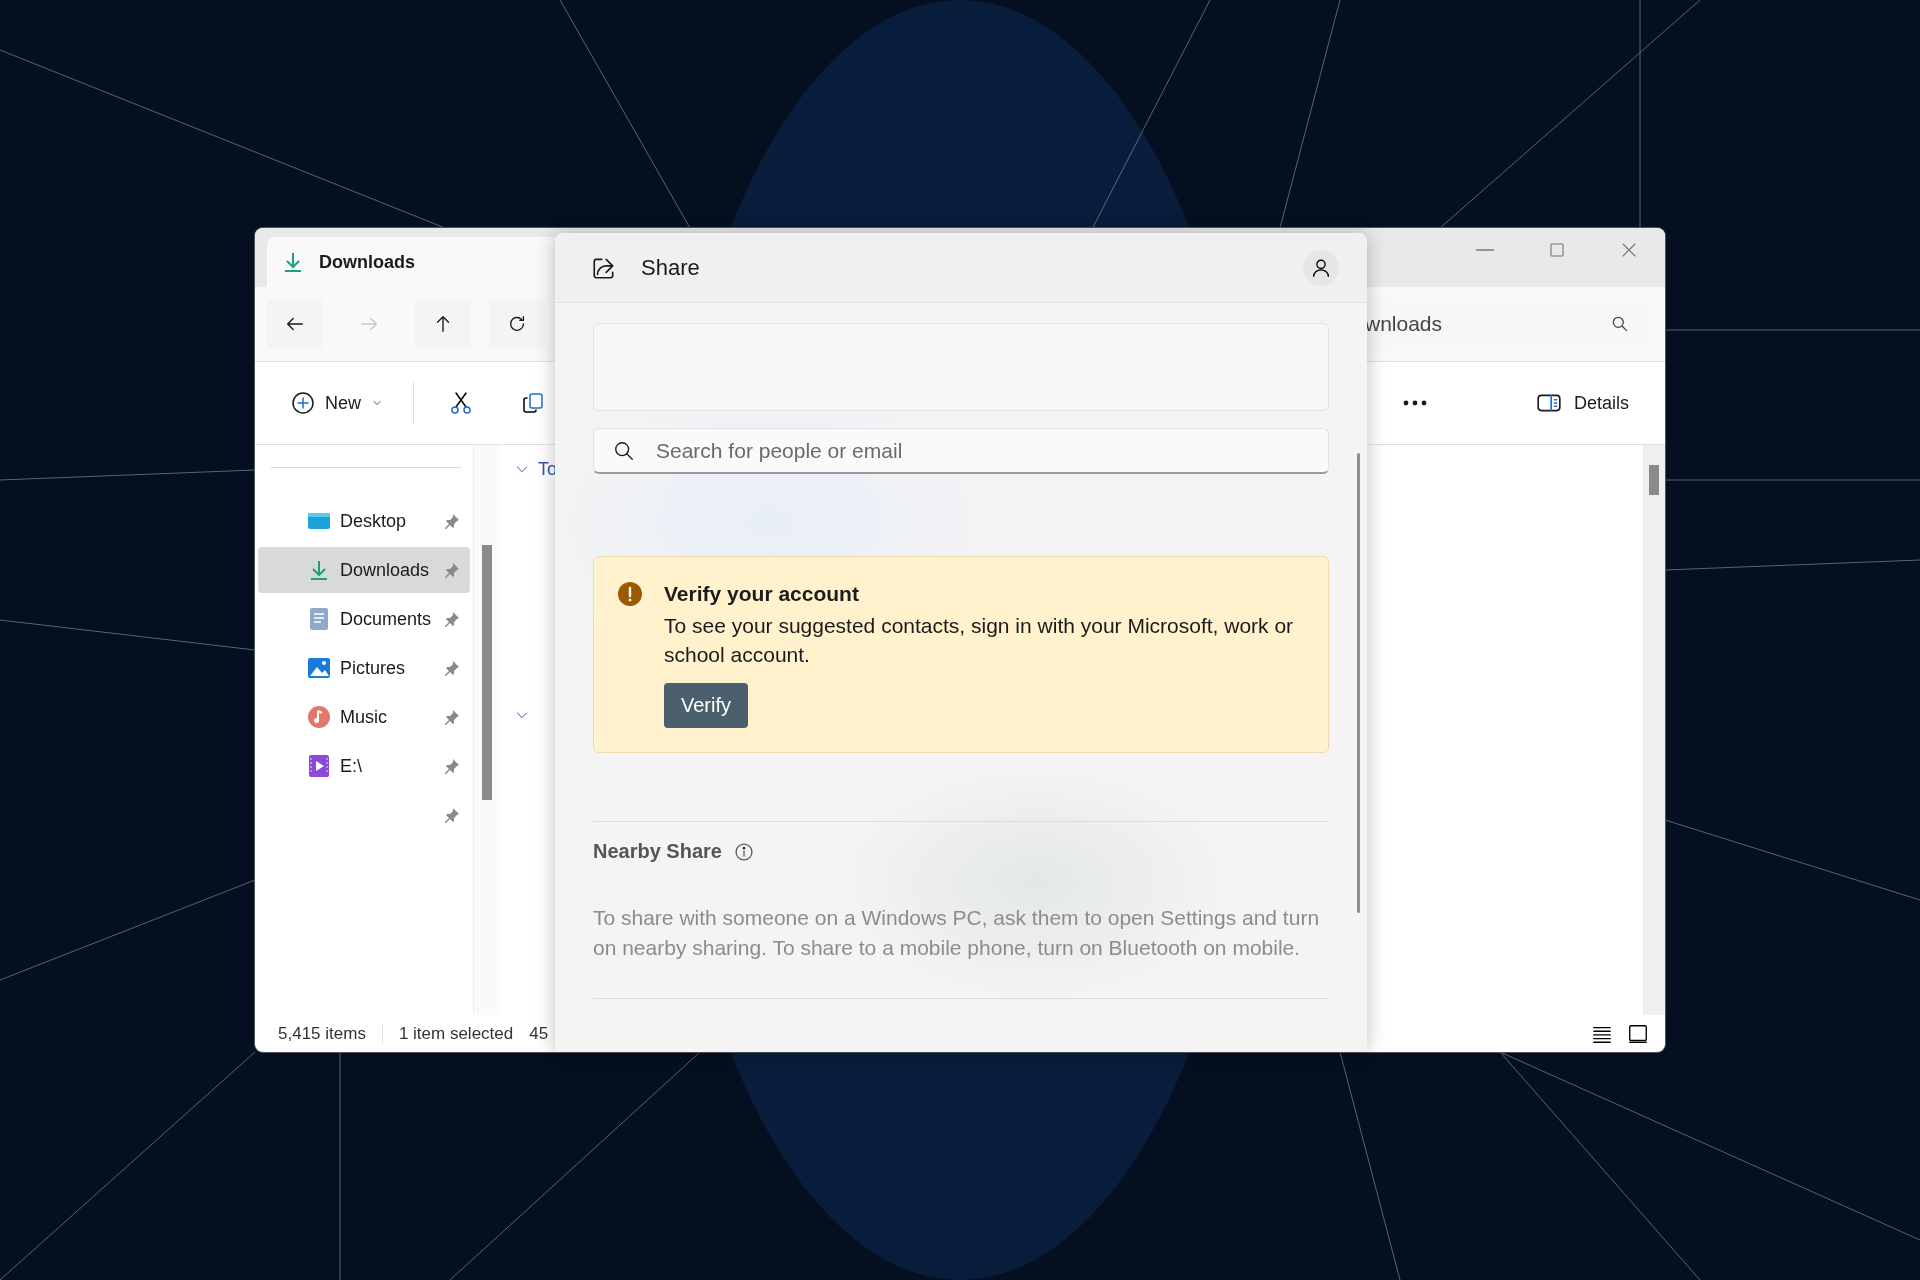  I want to click on status-text: 45, so click(539, 1033).